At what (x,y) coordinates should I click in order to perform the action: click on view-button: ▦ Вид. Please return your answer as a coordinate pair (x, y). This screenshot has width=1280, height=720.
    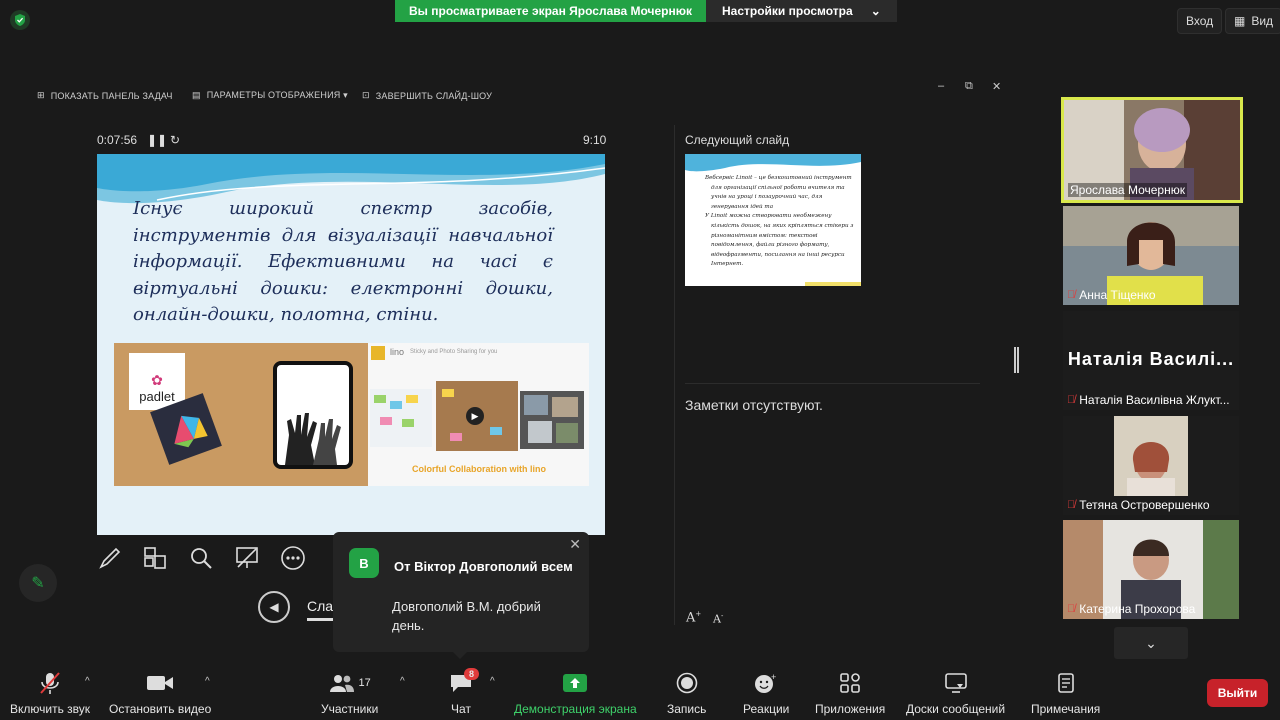
    Looking at the image, I should click on (1252, 21).